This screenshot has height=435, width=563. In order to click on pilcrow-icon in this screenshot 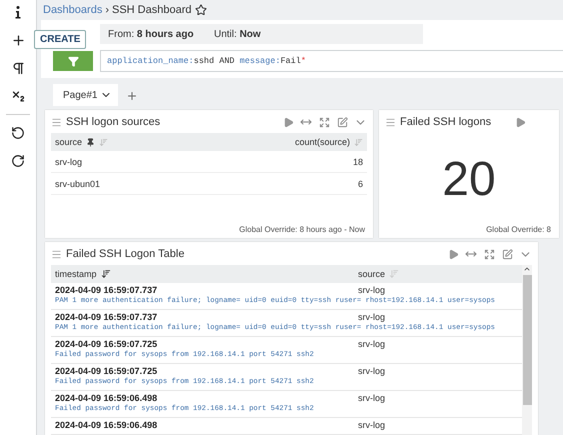, I will do `click(18, 68)`.